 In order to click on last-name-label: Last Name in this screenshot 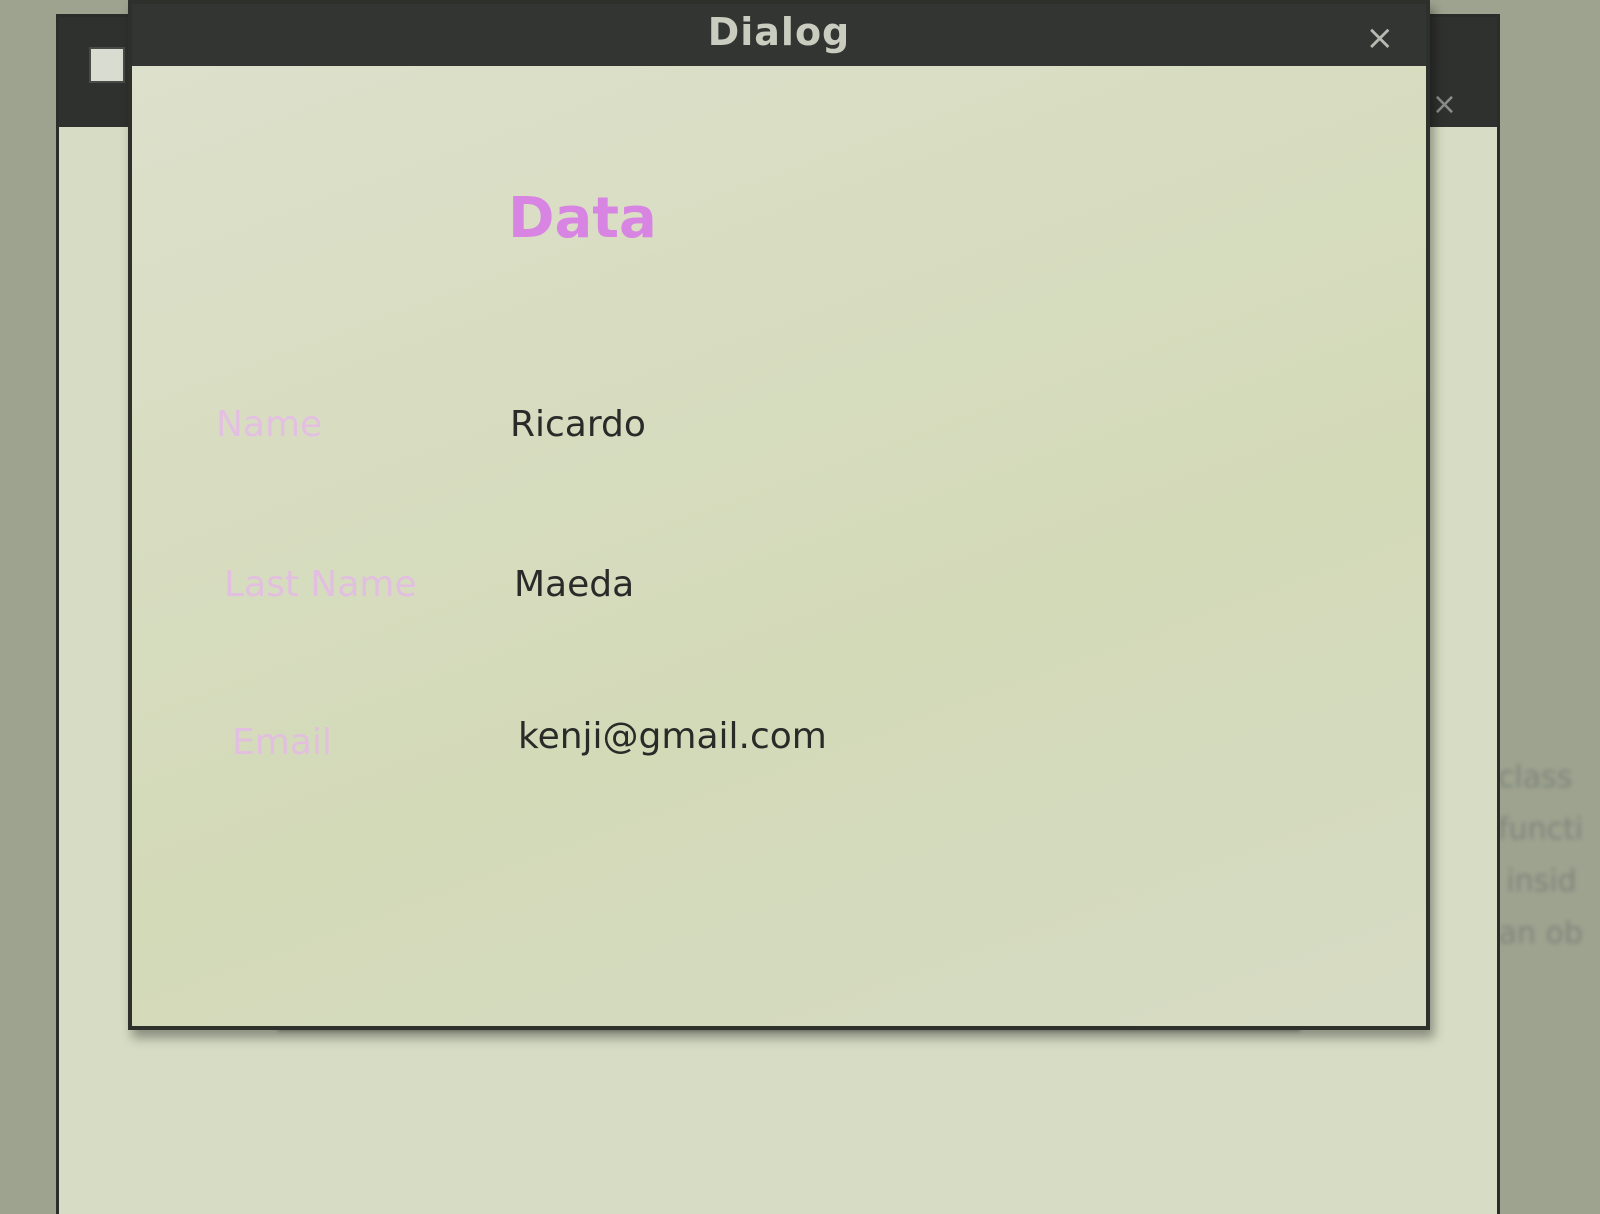, I will do `click(320, 584)`.